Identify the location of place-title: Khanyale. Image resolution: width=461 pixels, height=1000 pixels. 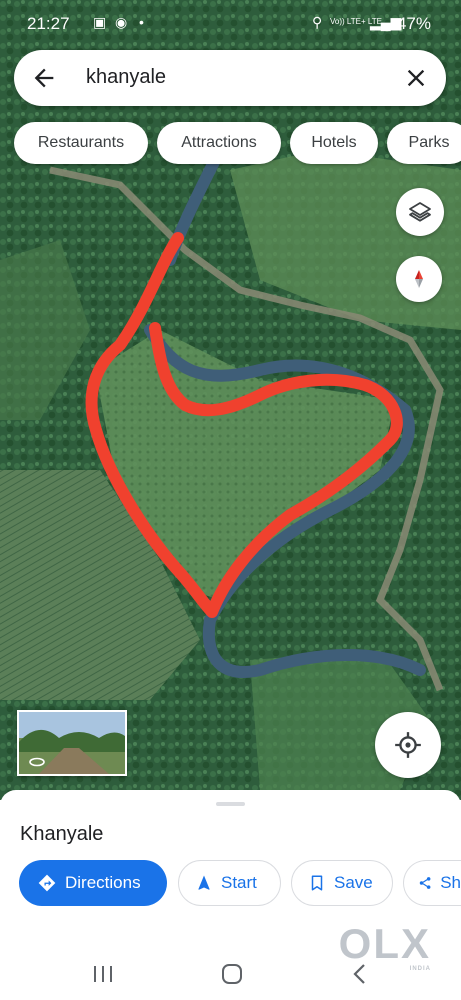
(62, 834).